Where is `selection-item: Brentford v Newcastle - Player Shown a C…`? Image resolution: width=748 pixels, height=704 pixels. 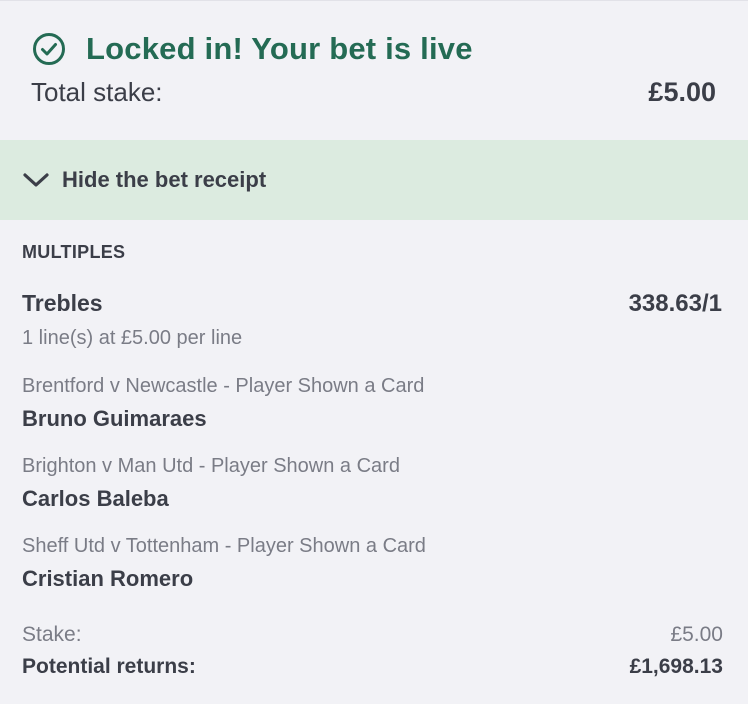
selection-item: Brentford v Newcastle - Player Shown a C… is located at coordinates (223, 403).